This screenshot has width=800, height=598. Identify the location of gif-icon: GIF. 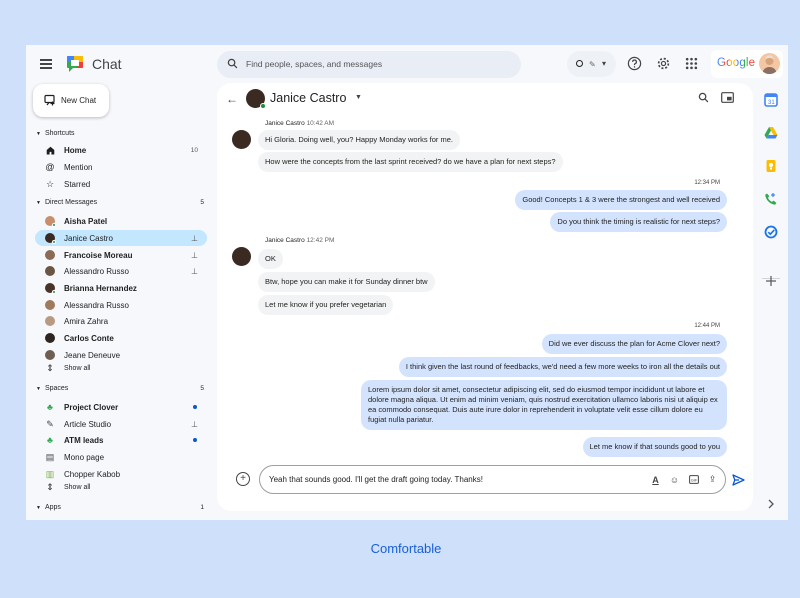
(693, 479).